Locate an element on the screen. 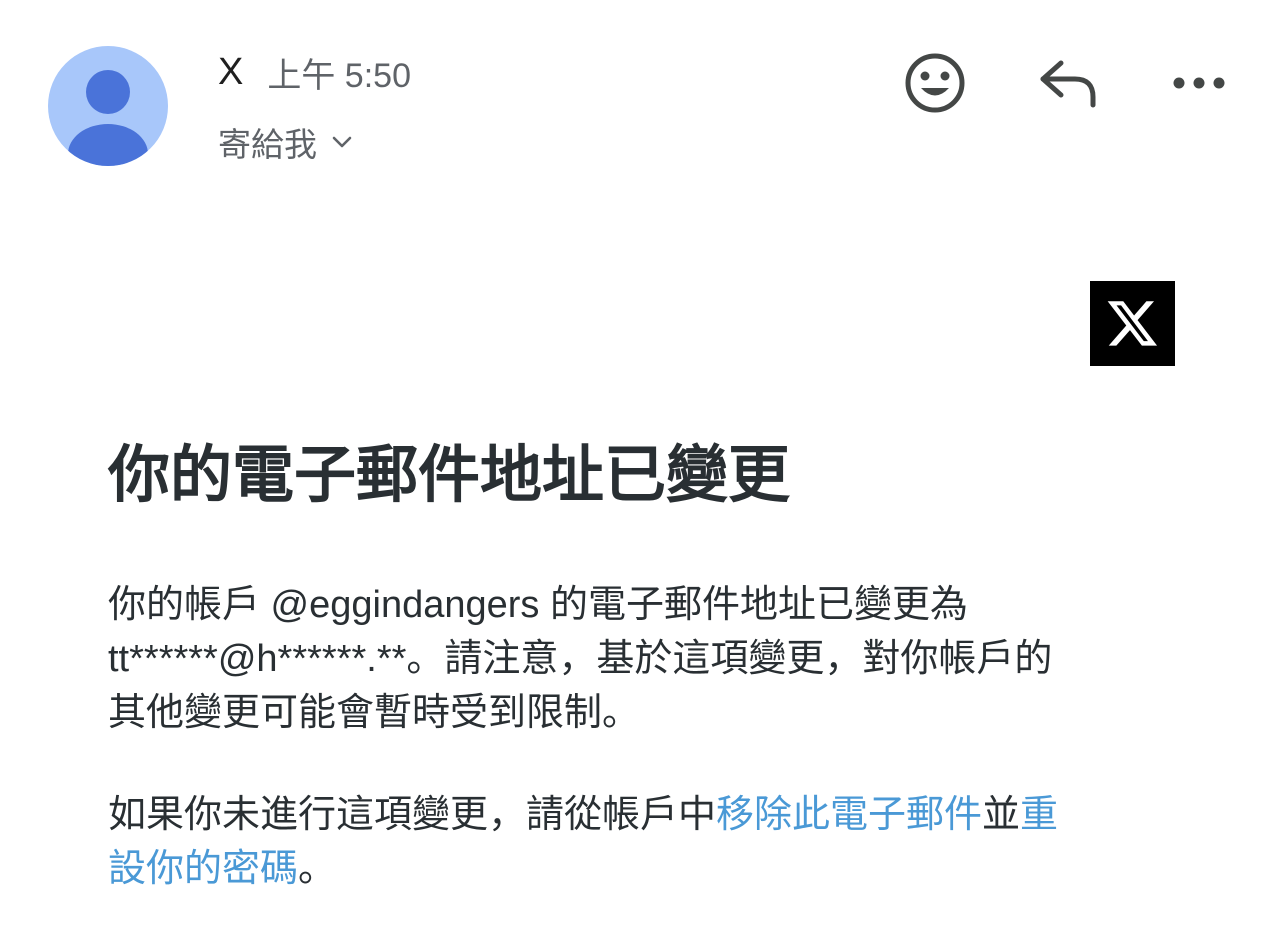  sender-name: X is located at coordinates (230, 72).